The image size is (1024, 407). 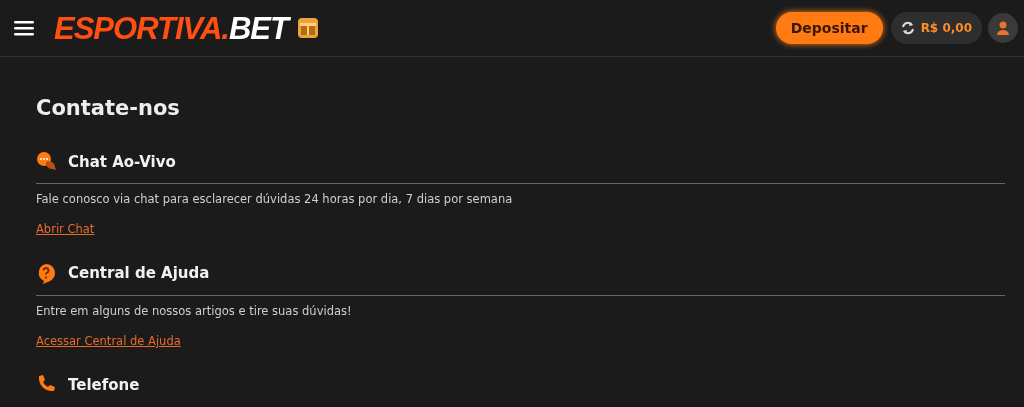 I want to click on section-description: Entre em alguns de nossos artigos e tire suas dúvidas!, so click(x=194, y=311).